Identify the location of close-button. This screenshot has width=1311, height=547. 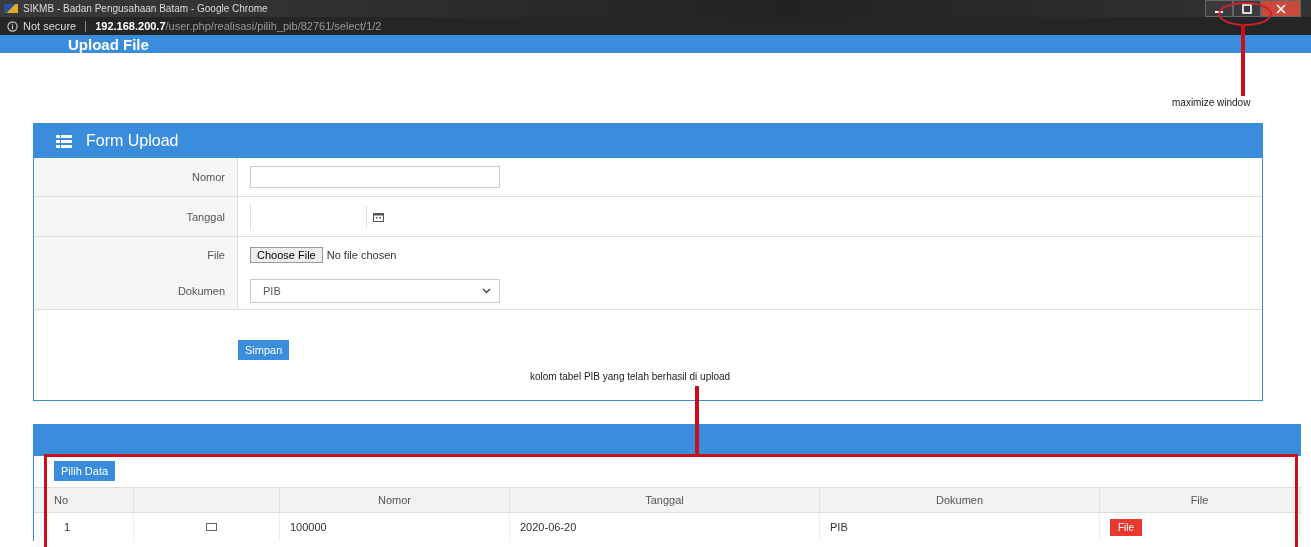
(1281, 8).